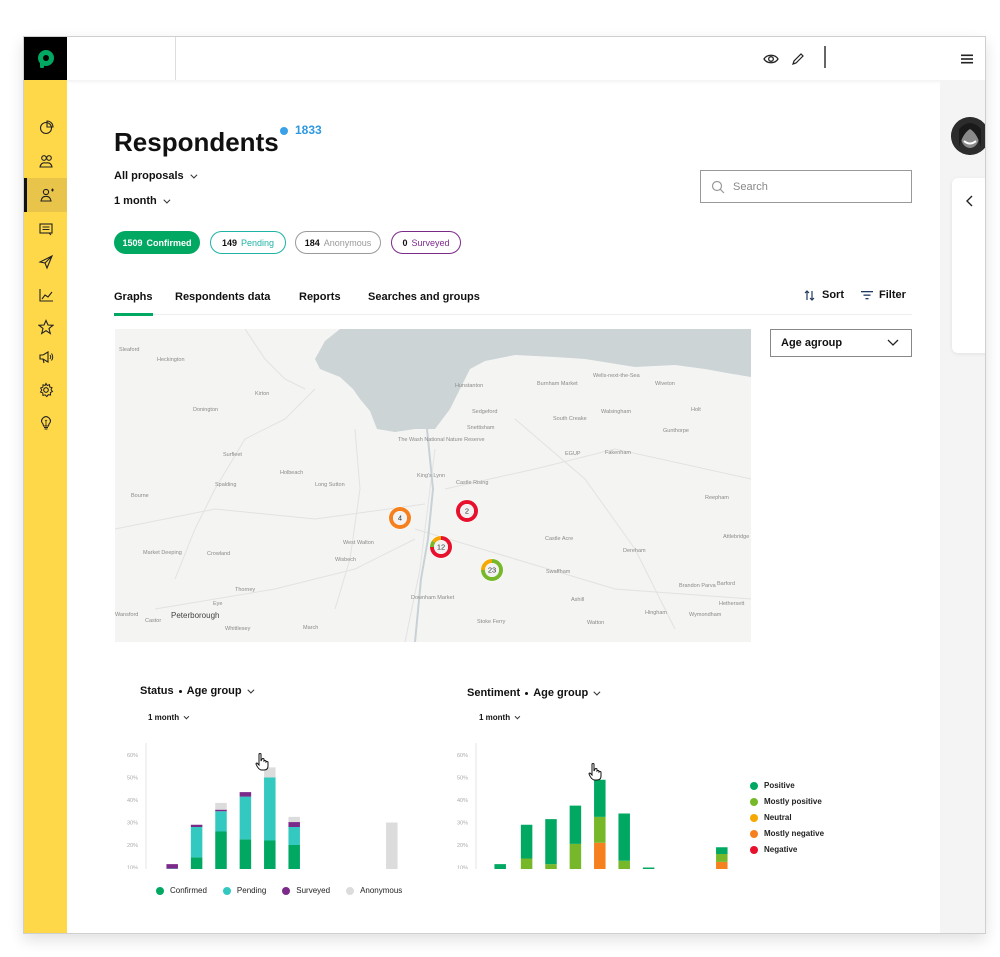 The height and width of the screenshot is (957, 1000). I want to click on legend-item-negative: Negative, so click(787, 849).